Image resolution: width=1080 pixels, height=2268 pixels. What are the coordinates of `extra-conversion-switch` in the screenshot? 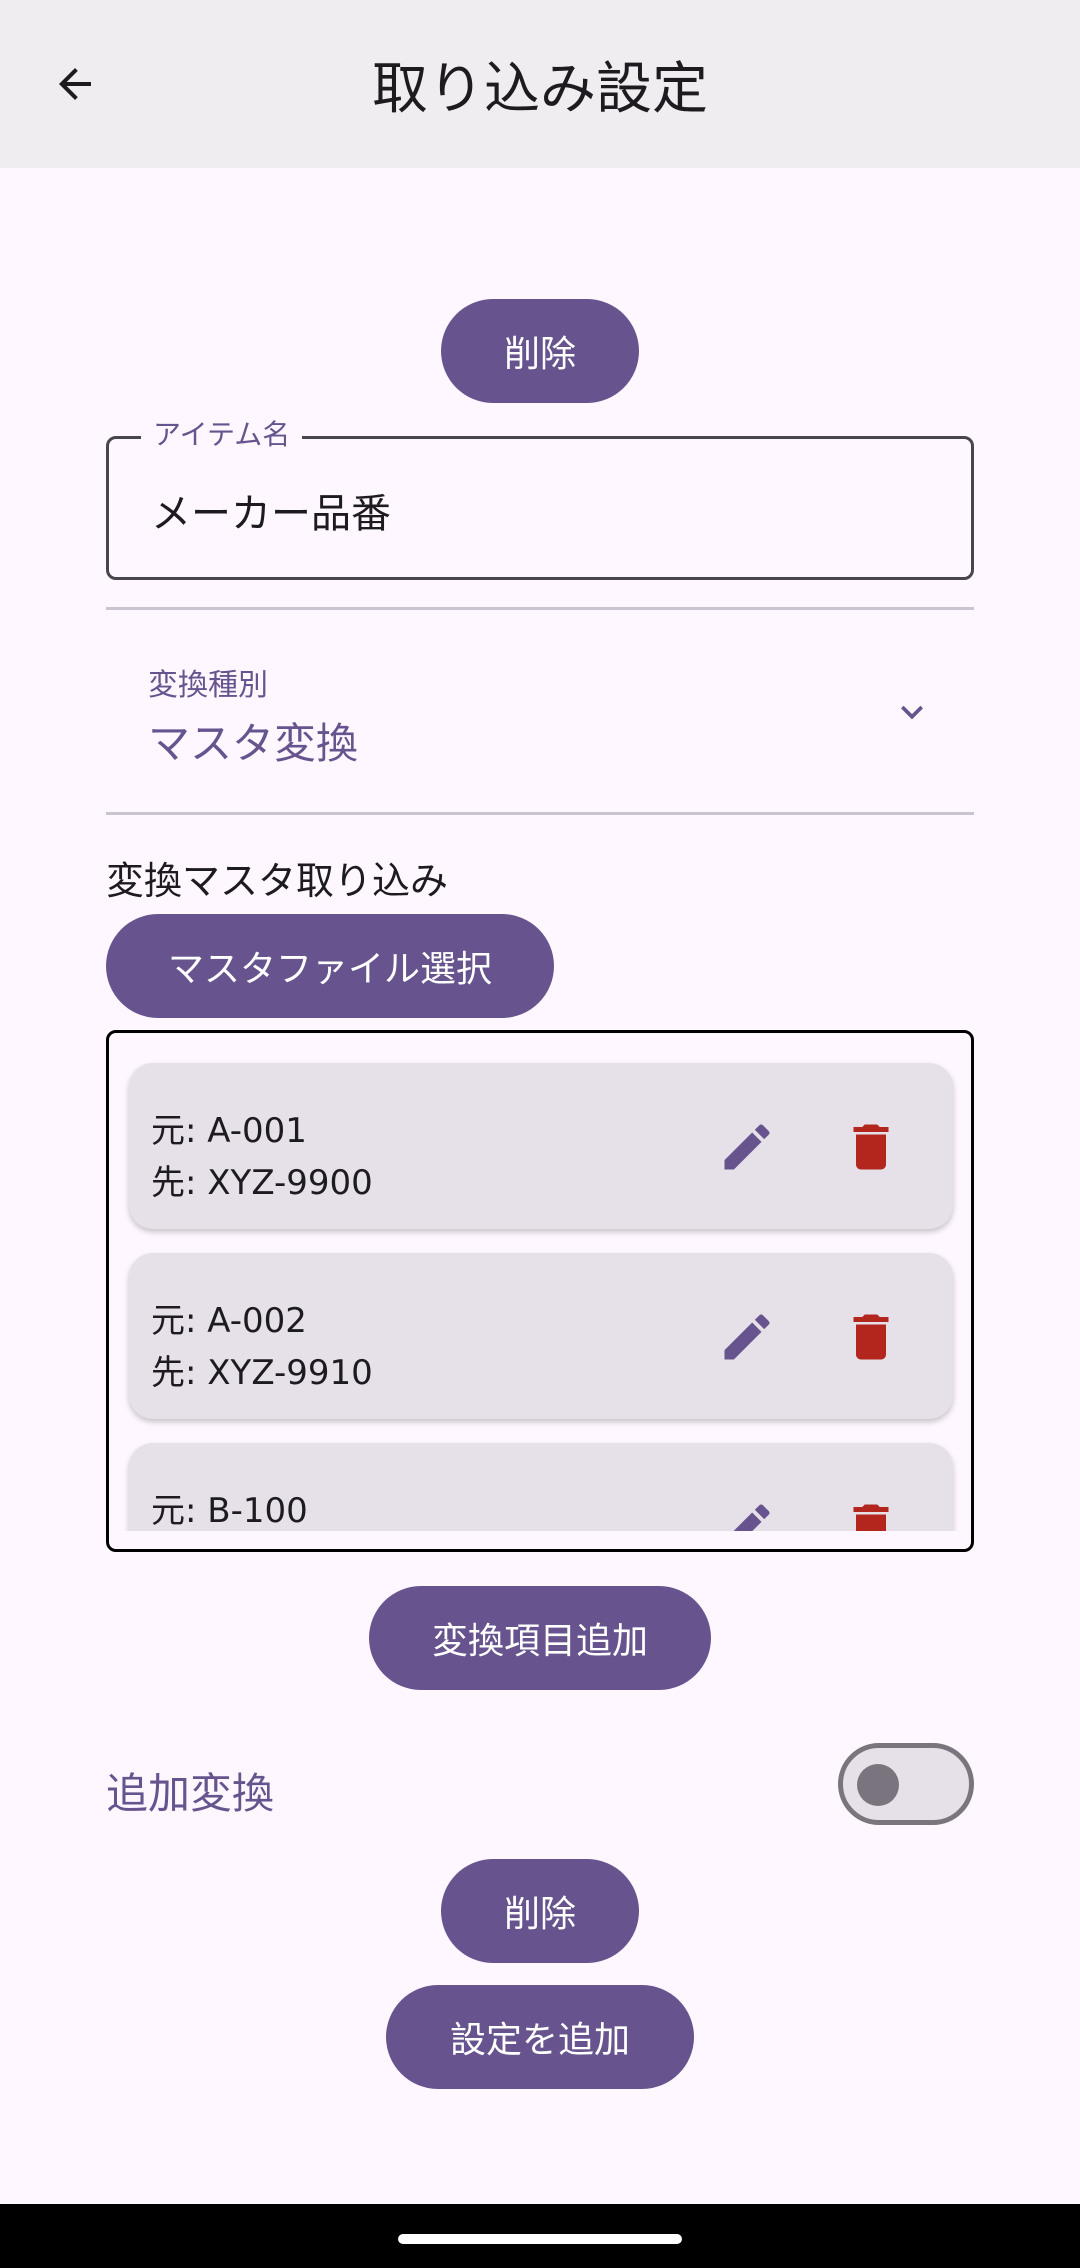 It's located at (906, 1784).